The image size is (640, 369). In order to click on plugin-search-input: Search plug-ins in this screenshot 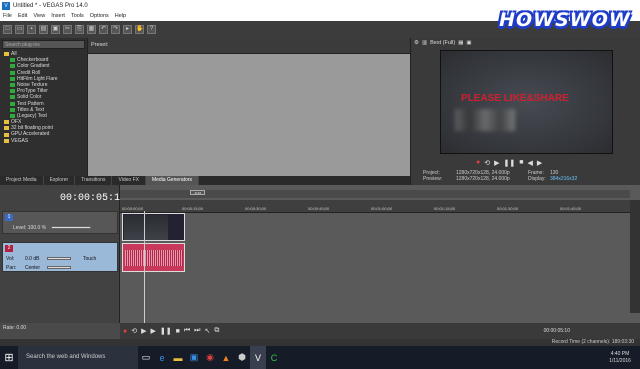, I will do `click(43, 44)`.